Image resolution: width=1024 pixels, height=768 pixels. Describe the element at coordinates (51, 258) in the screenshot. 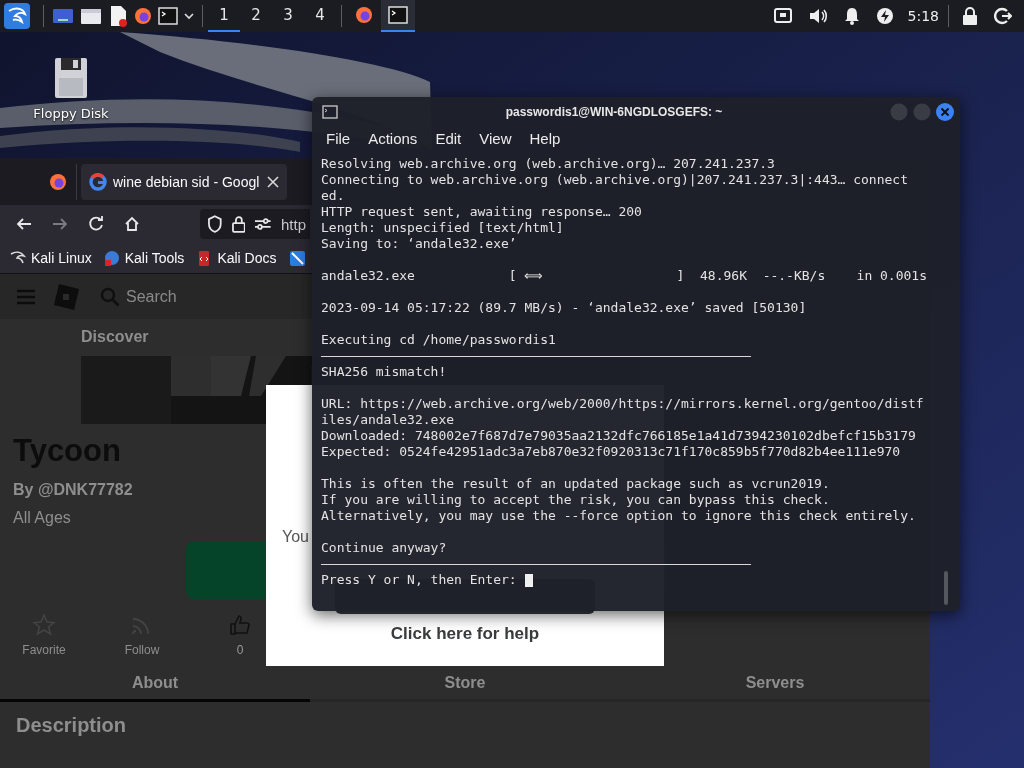

I see `bookmark-link: Kali Linux` at that location.